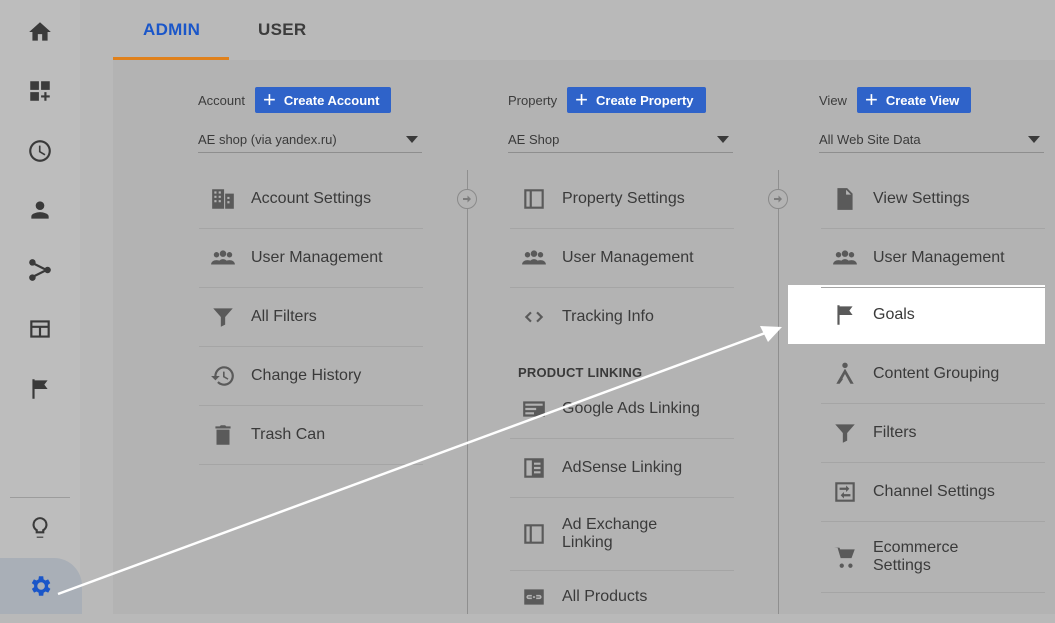 Image resolution: width=1055 pixels, height=623 pixels. Describe the element at coordinates (40, 329) in the screenshot. I see `behavior-icon` at that location.